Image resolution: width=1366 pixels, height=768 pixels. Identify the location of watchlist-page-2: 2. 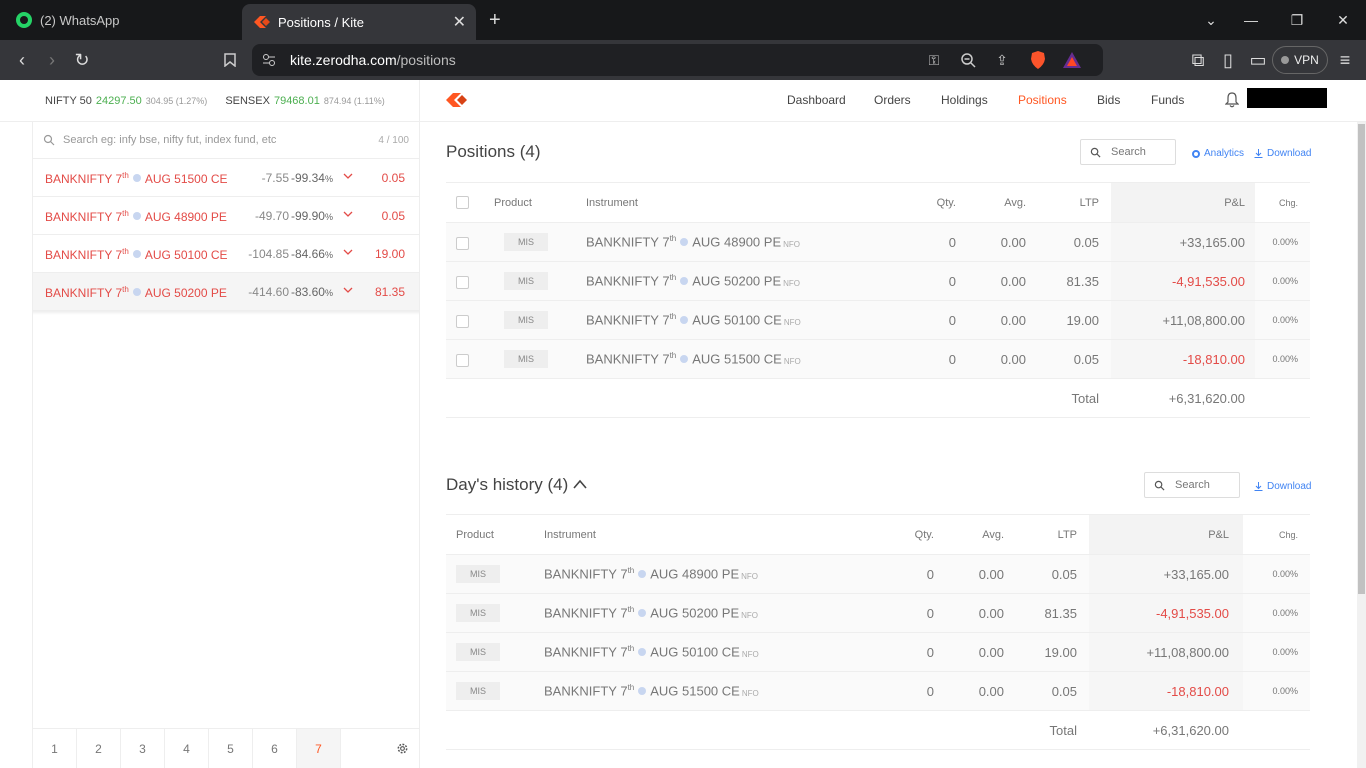
(99, 748).